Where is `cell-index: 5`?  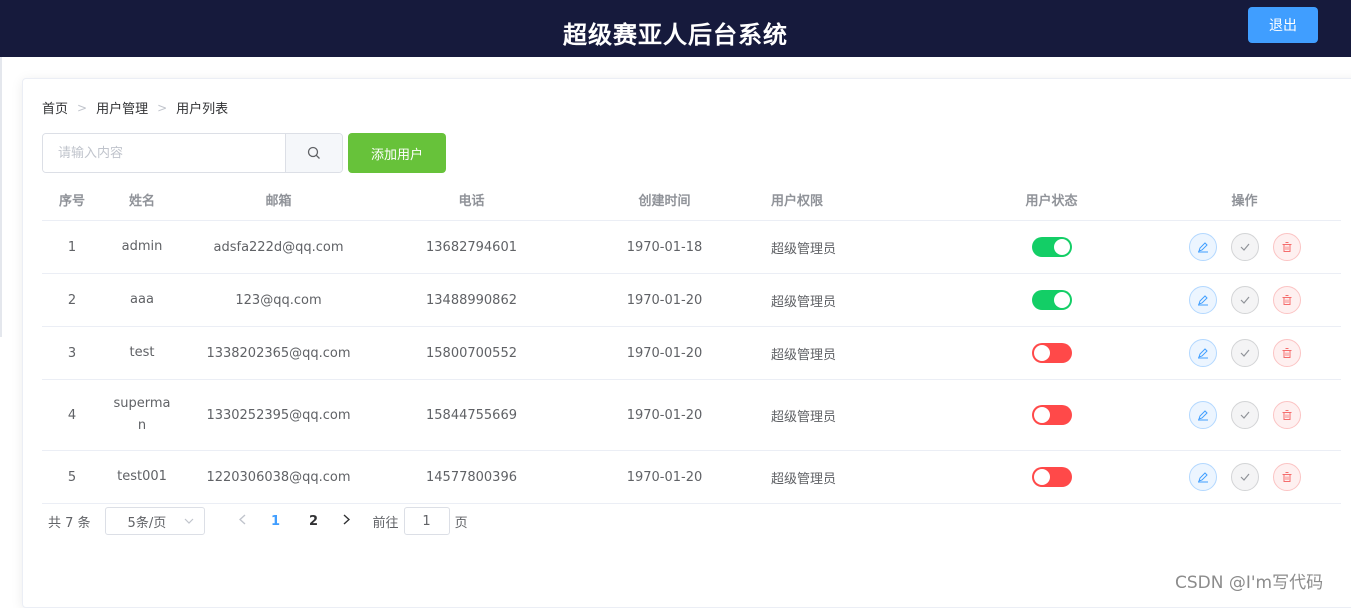
cell-index: 5 is located at coordinates (72, 477).